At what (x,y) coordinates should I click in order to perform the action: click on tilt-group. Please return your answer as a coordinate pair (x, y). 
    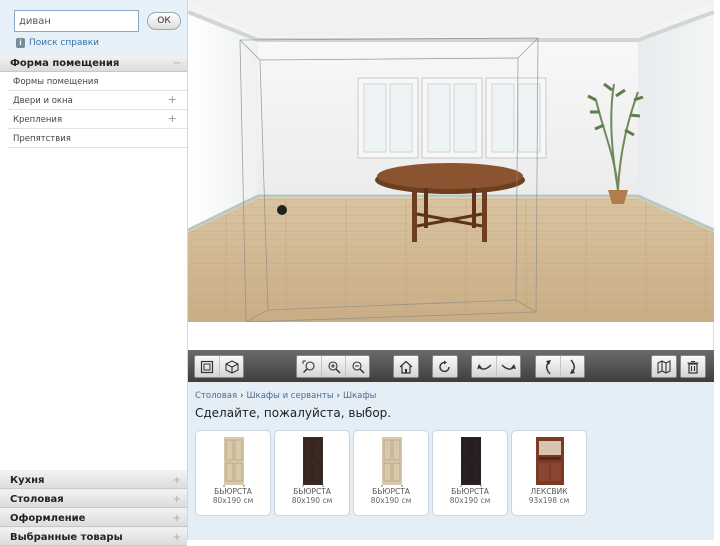
    Looking at the image, I should click on (560, 366).